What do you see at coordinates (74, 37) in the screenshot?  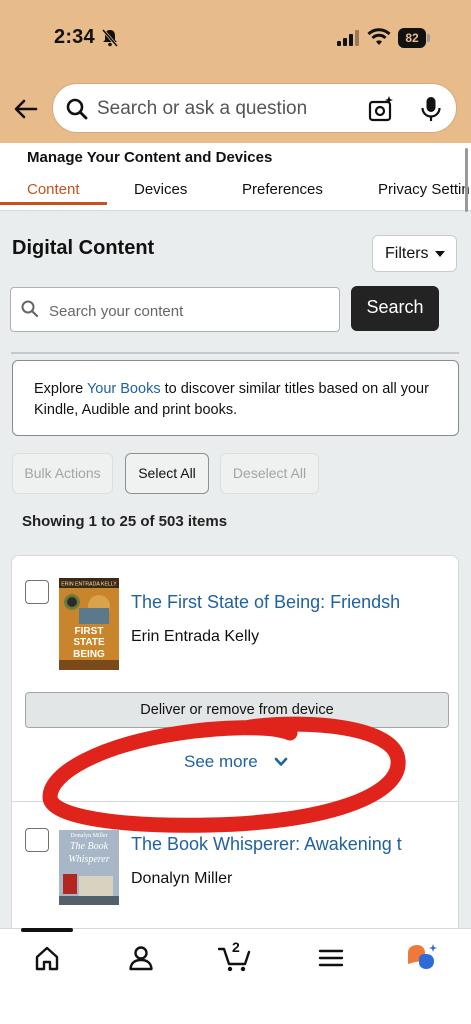 I see `status-time: 2:34` at bounding box center [74, 37].